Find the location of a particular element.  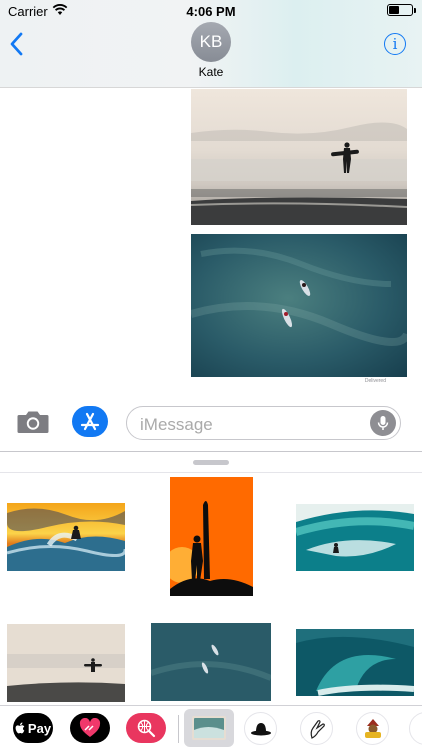

imessage-placeholder: iMessage is located at coordinates (176, 424).